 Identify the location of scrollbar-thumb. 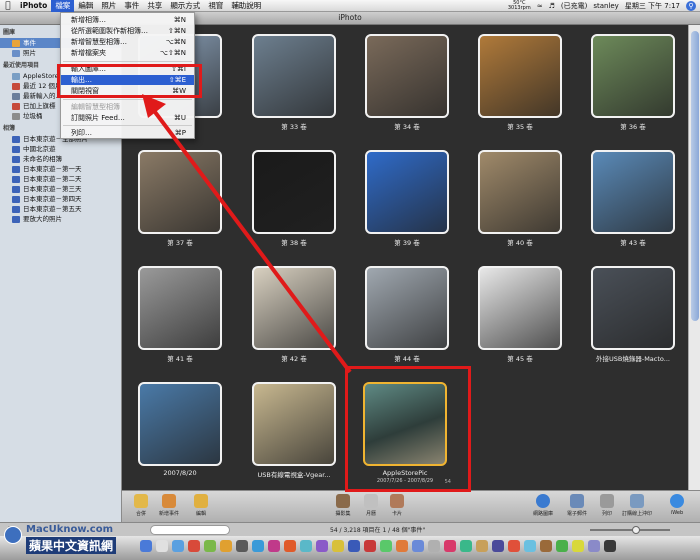
(695, 176).